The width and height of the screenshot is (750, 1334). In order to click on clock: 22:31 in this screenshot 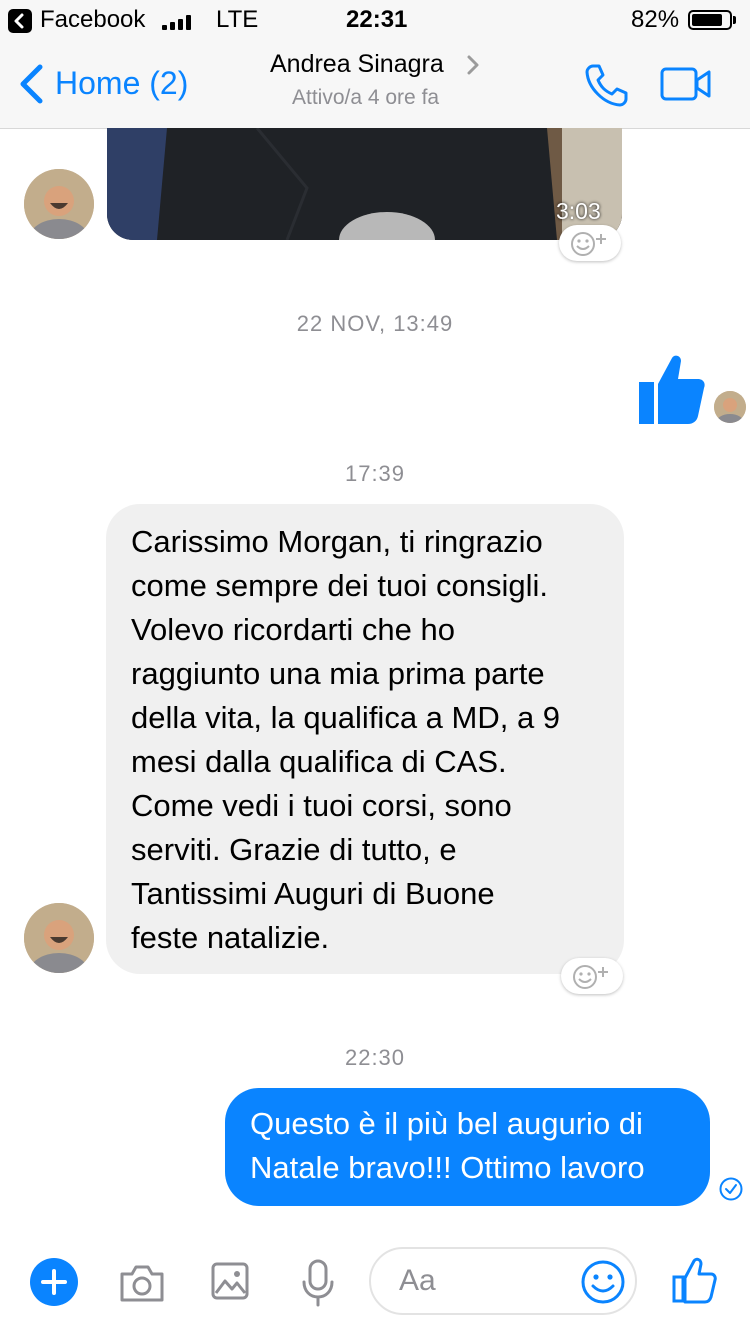, I will do `click(377, 19)`.